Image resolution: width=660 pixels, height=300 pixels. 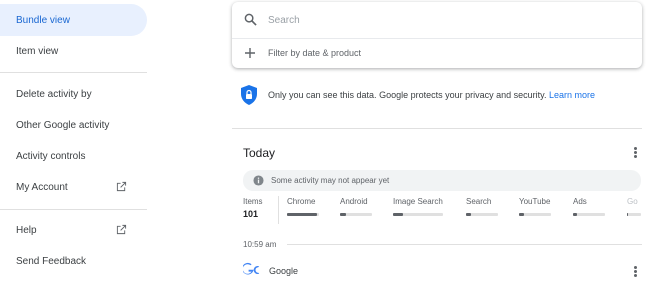 I want to click on shield-lock-icon, so click(x=249, y=95).